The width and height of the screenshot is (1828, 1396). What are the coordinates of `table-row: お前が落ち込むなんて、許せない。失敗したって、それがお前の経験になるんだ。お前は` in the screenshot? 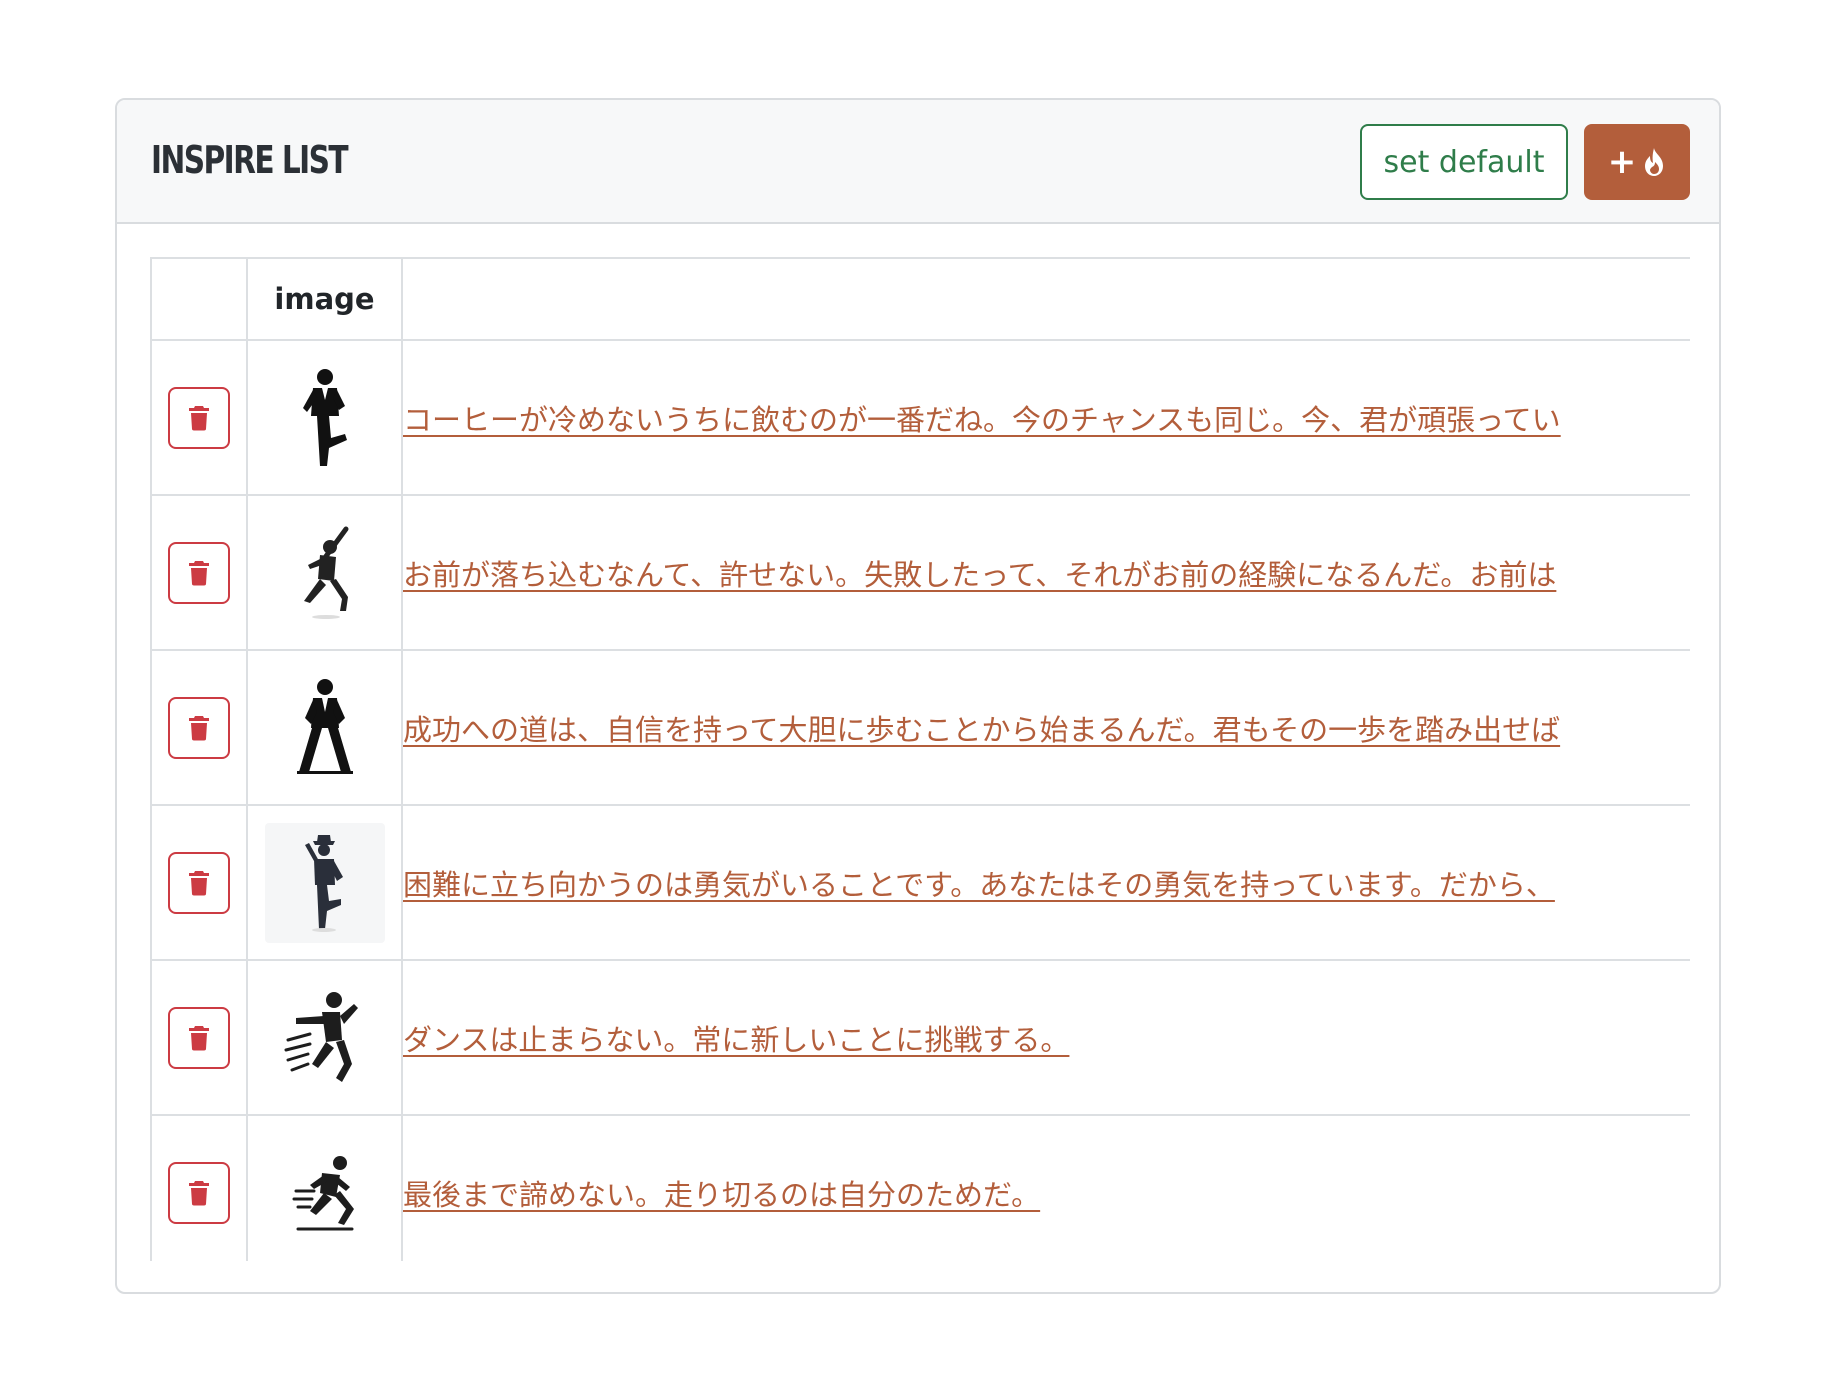 It's located at (920, 572).